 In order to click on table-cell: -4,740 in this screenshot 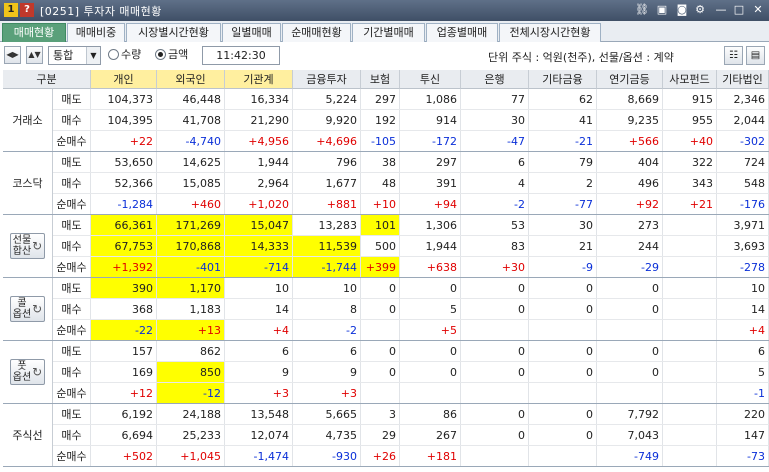, I will do `click(191, 141)`.